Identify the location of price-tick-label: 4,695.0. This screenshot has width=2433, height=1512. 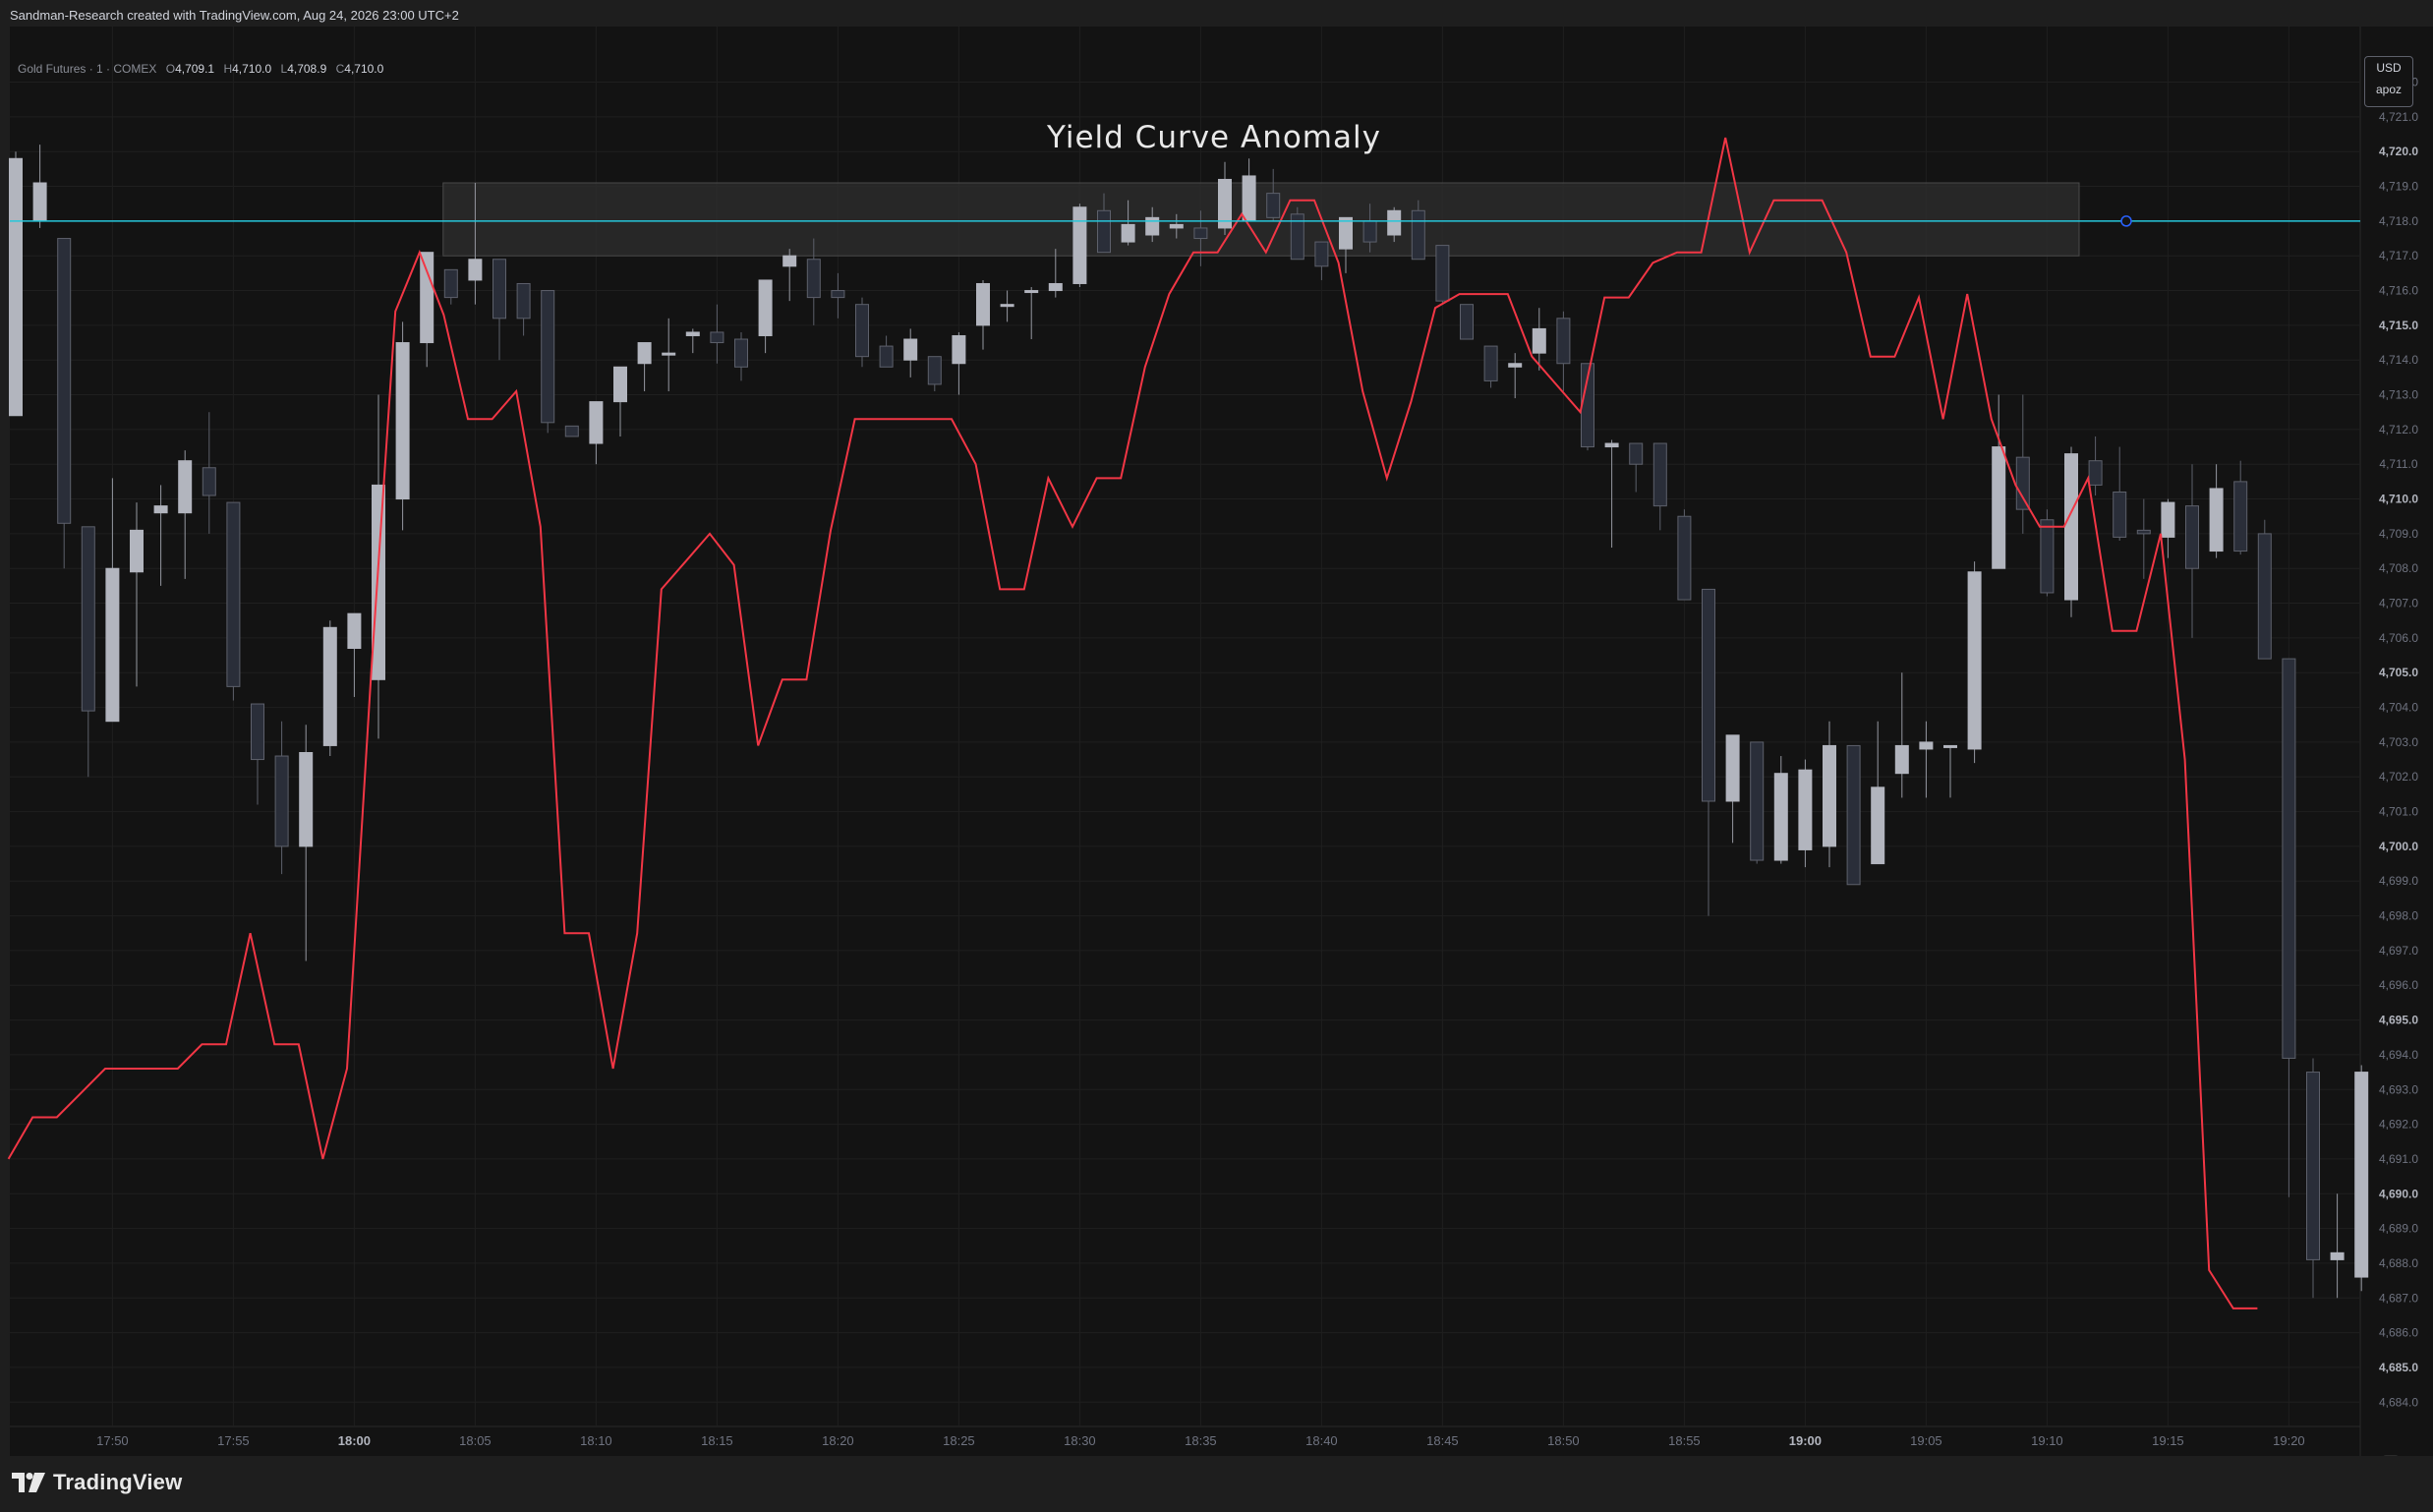
(2398, 1020).